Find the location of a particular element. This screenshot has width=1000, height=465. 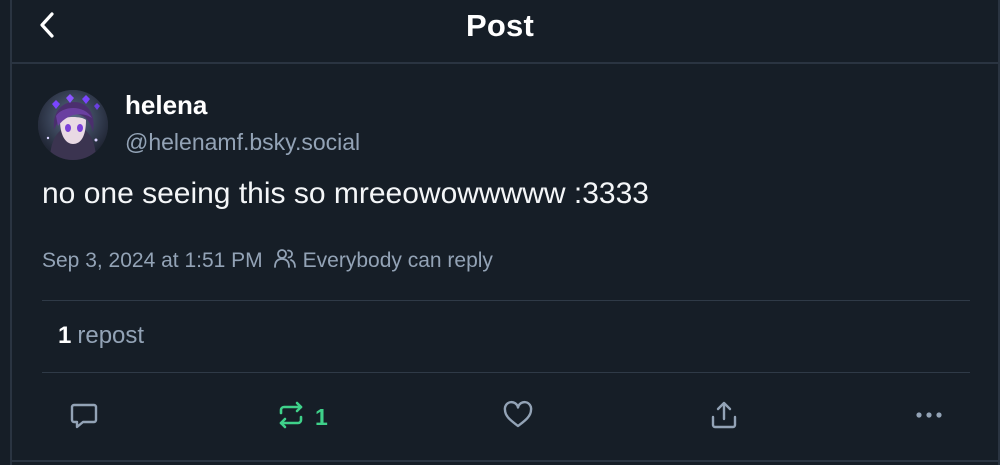

heart-icon is located at coordinates (518, 417).